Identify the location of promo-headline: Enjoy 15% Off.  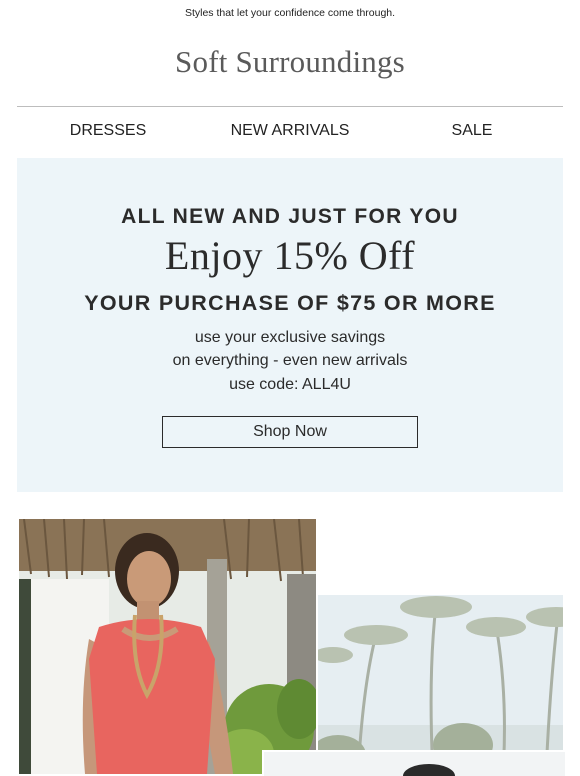
(290, 255).